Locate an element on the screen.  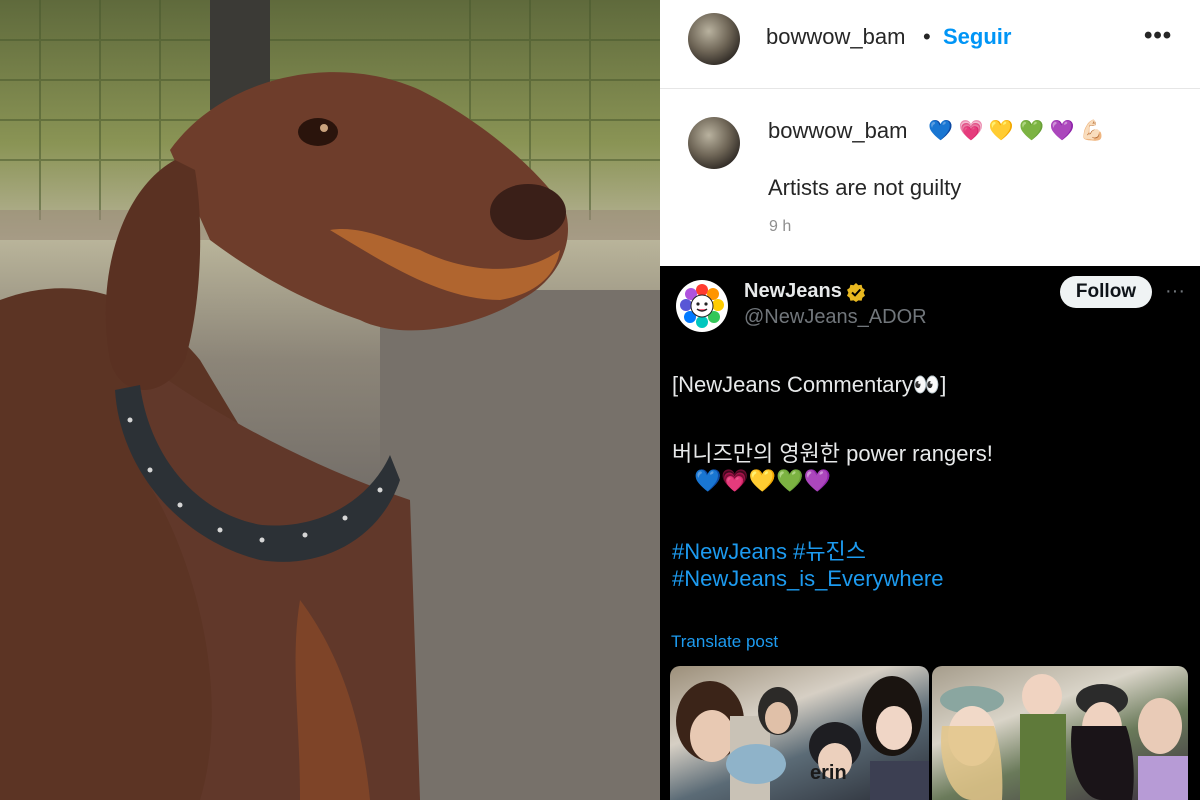
username-link: bowwow_bam is located at coordinates (835, 37).